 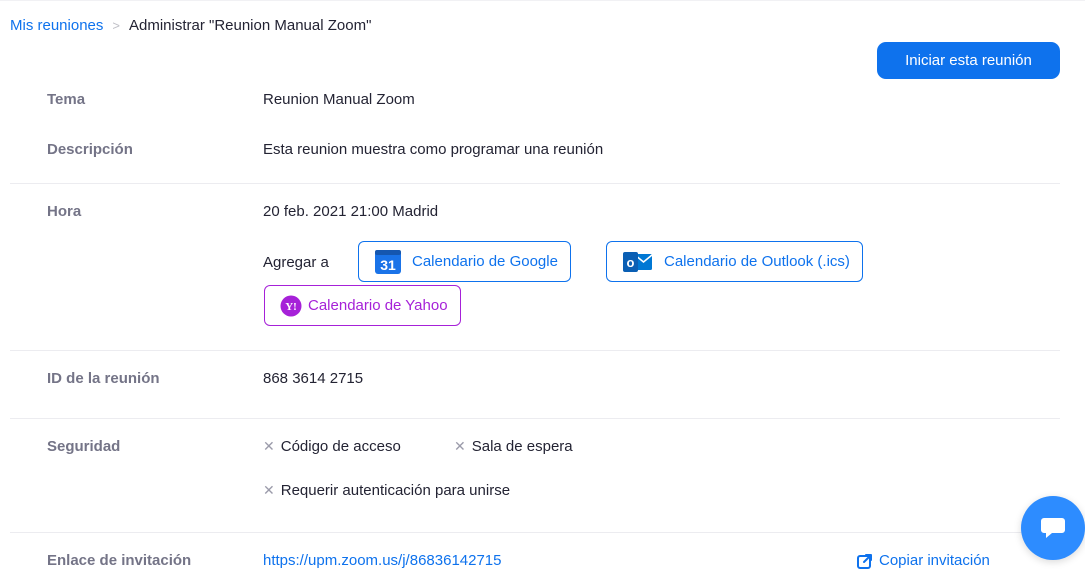 I want to click on invite-link-label: Enlace de invitación, so click(x=119, y=560).